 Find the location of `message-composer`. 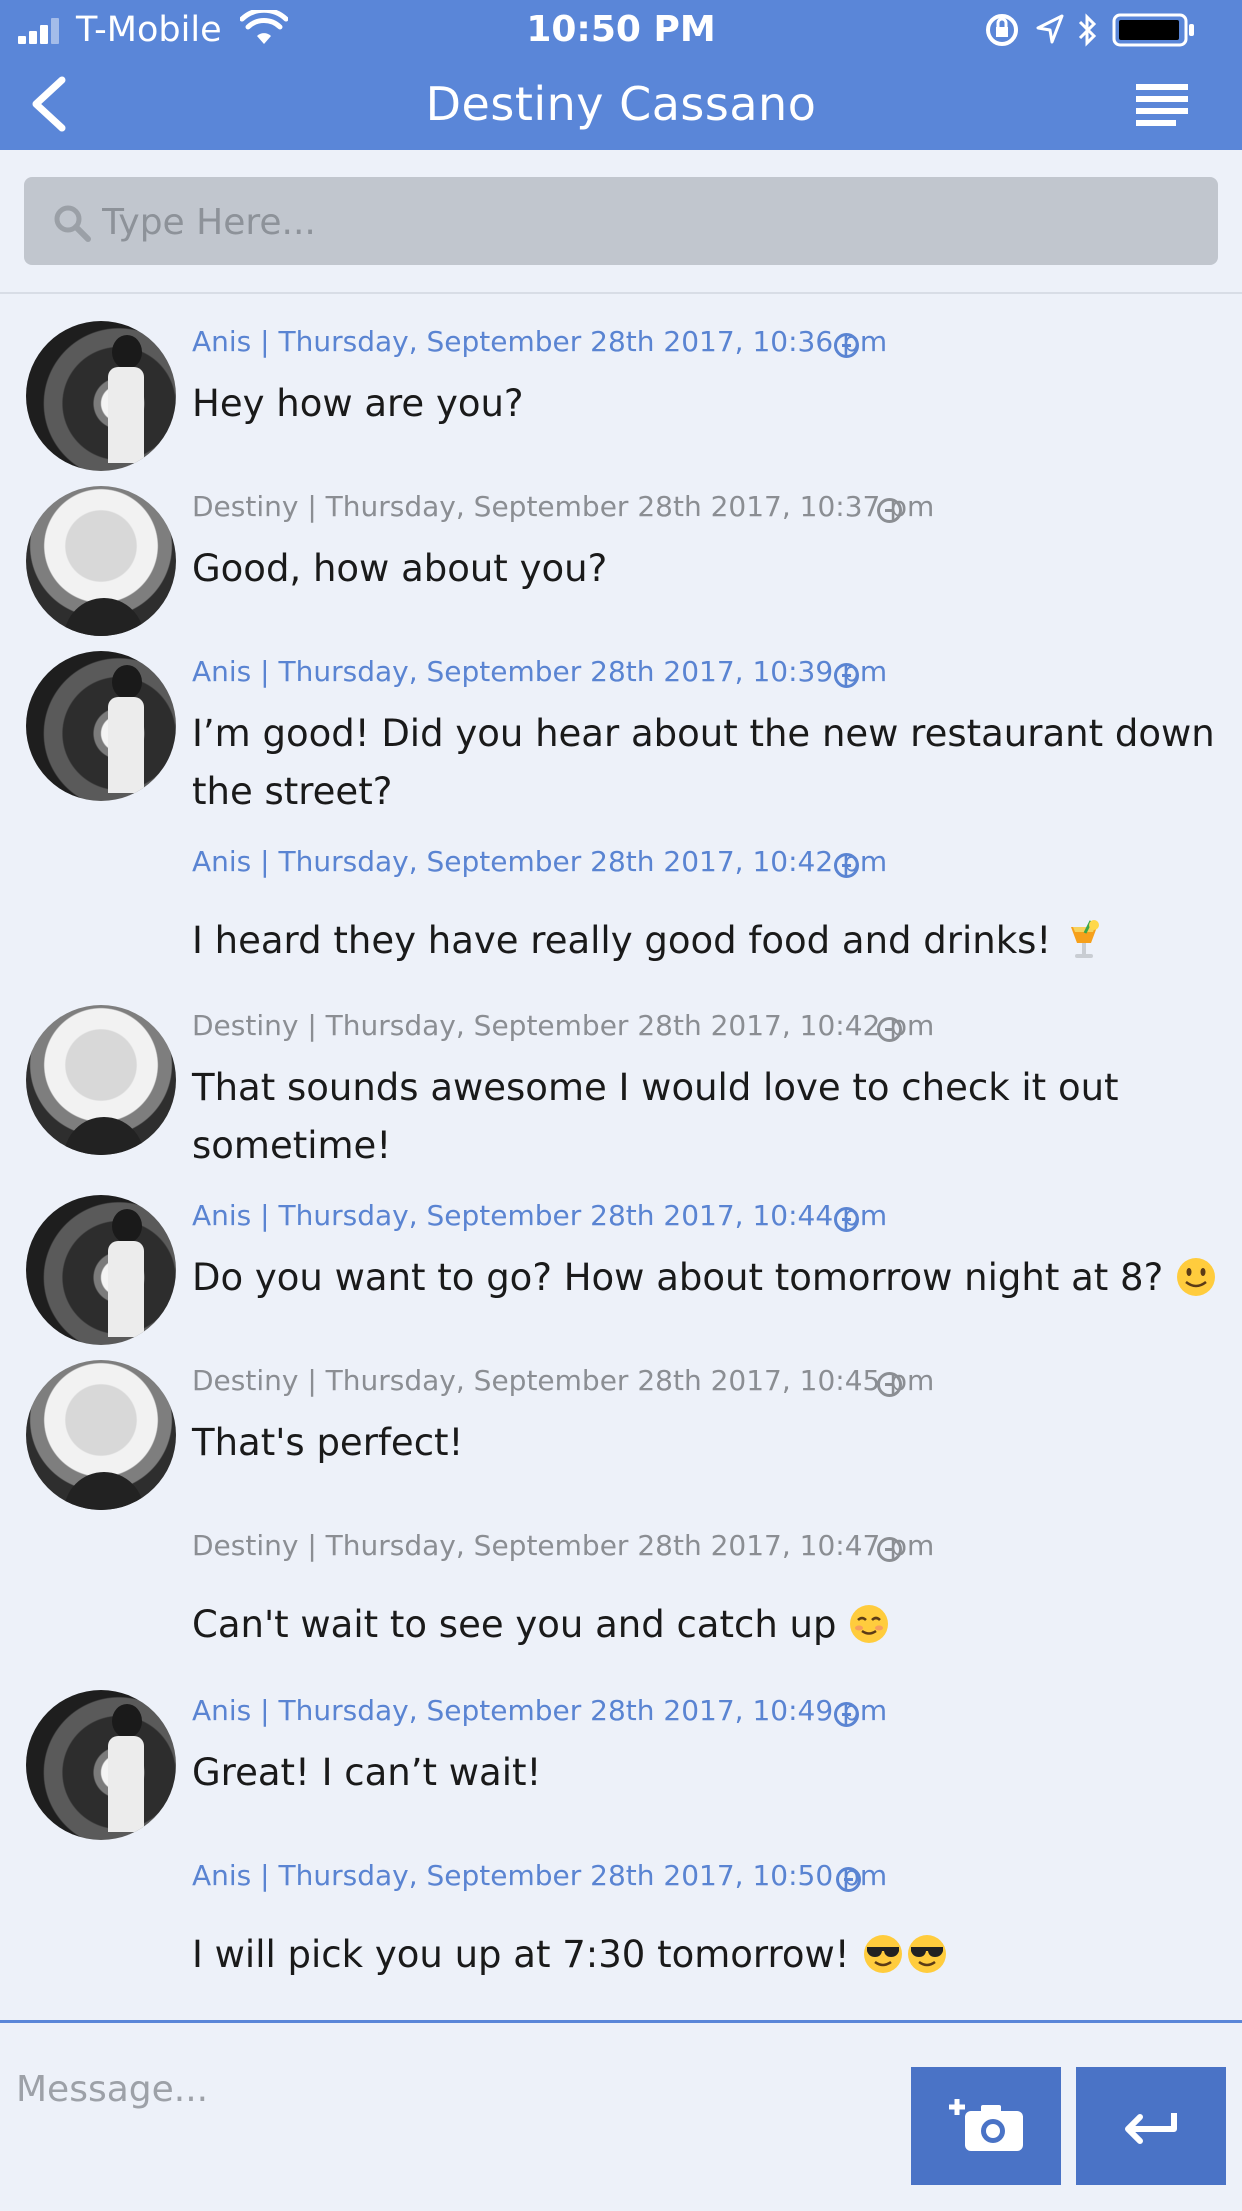

message-composer is located at coordinates (621, 2115).